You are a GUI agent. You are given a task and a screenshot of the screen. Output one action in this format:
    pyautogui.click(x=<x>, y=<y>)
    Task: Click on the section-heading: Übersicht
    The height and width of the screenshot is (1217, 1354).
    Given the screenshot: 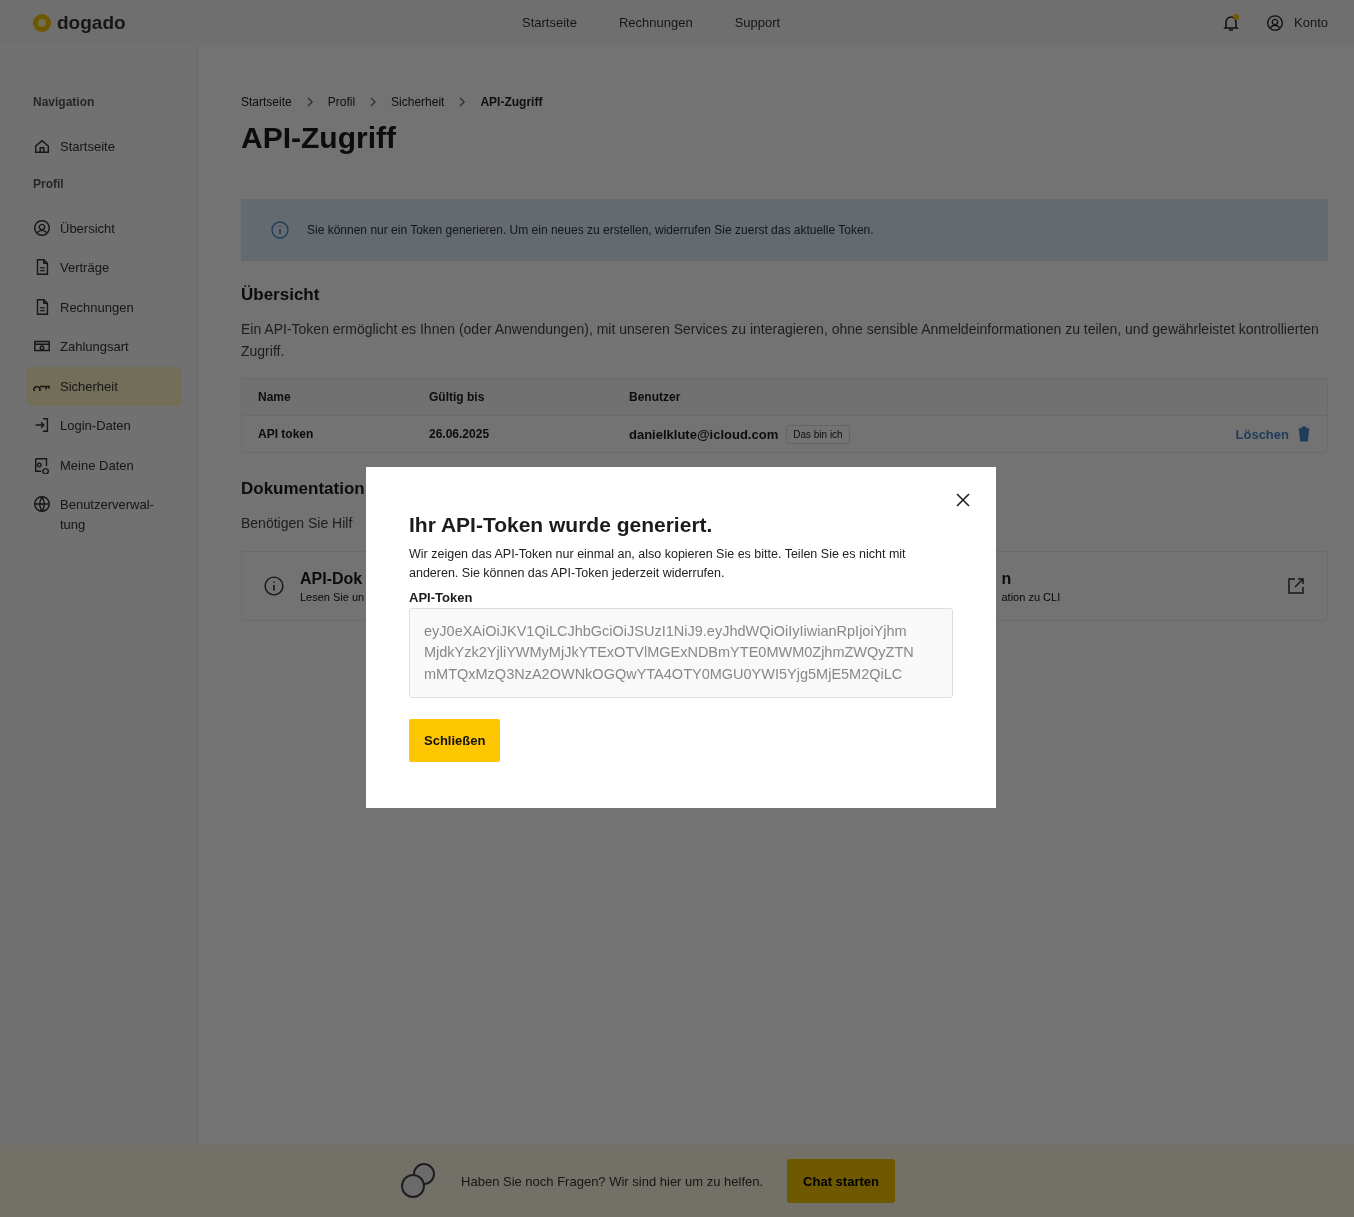 What is the action you would take?
    pyautogui.click(x=281, y=295)
    